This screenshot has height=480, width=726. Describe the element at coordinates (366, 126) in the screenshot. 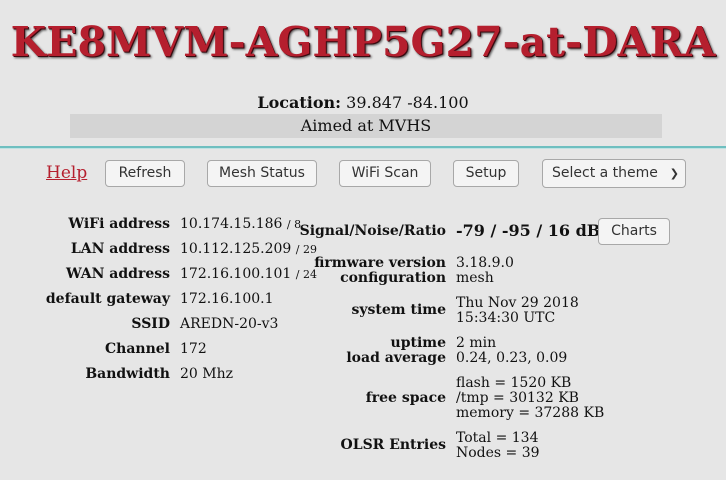

I see `node-description: Aimed at MVHS` at that location.